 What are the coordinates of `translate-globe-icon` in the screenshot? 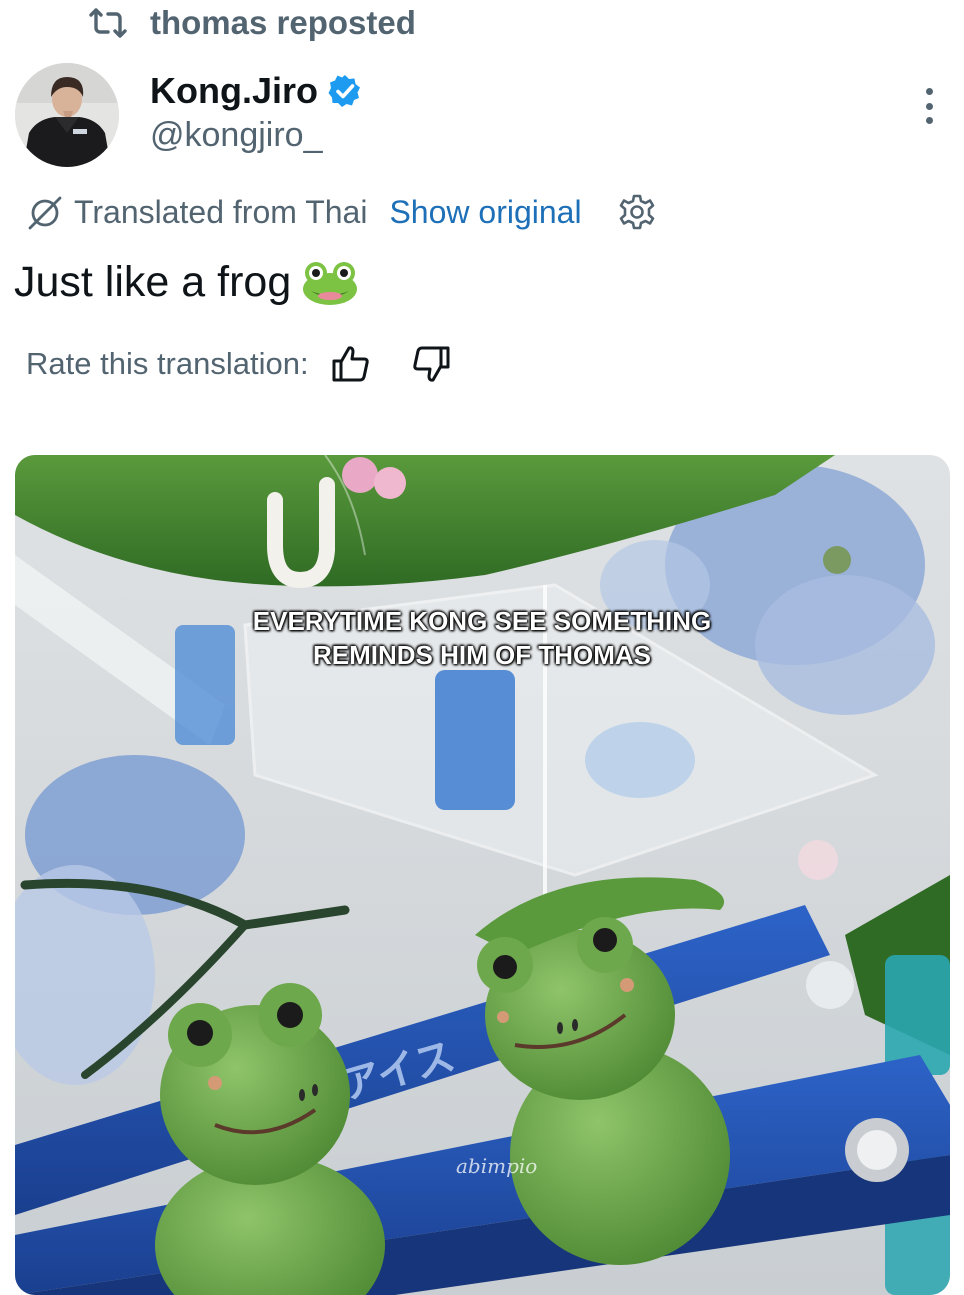 It's located at (45, 213).